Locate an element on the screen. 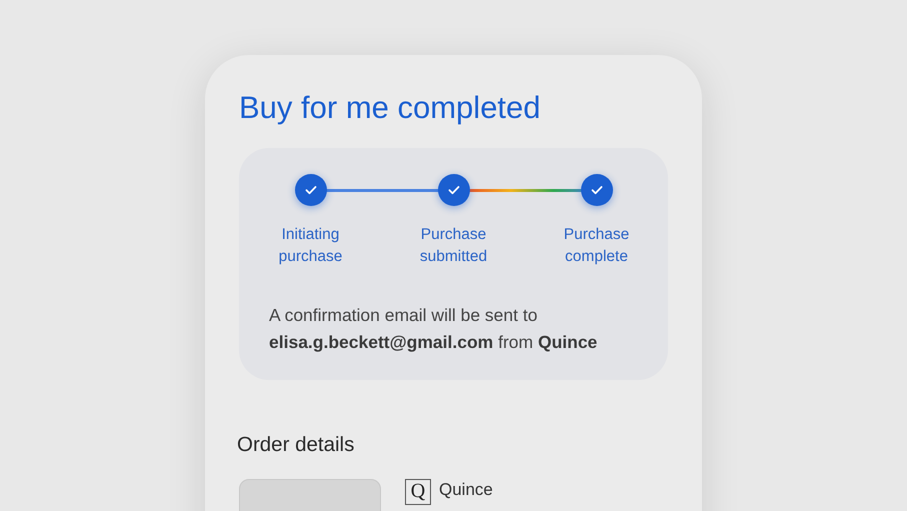 This screenshot has height=511, width=907. step-label: Purchase complete is located at coordinates (596, 246).